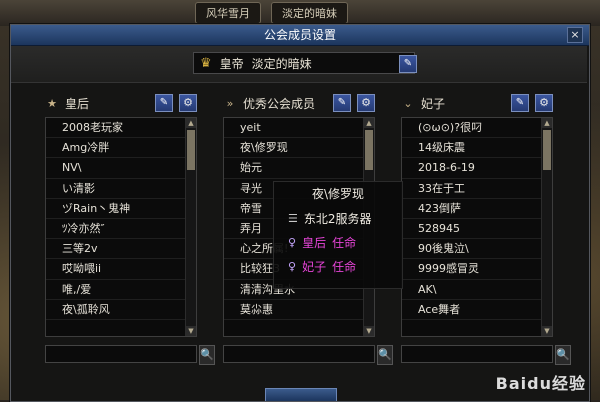  Describe the element at coordinates (299, 128) in the screenshot. I see `list-item: yeit` at that location.